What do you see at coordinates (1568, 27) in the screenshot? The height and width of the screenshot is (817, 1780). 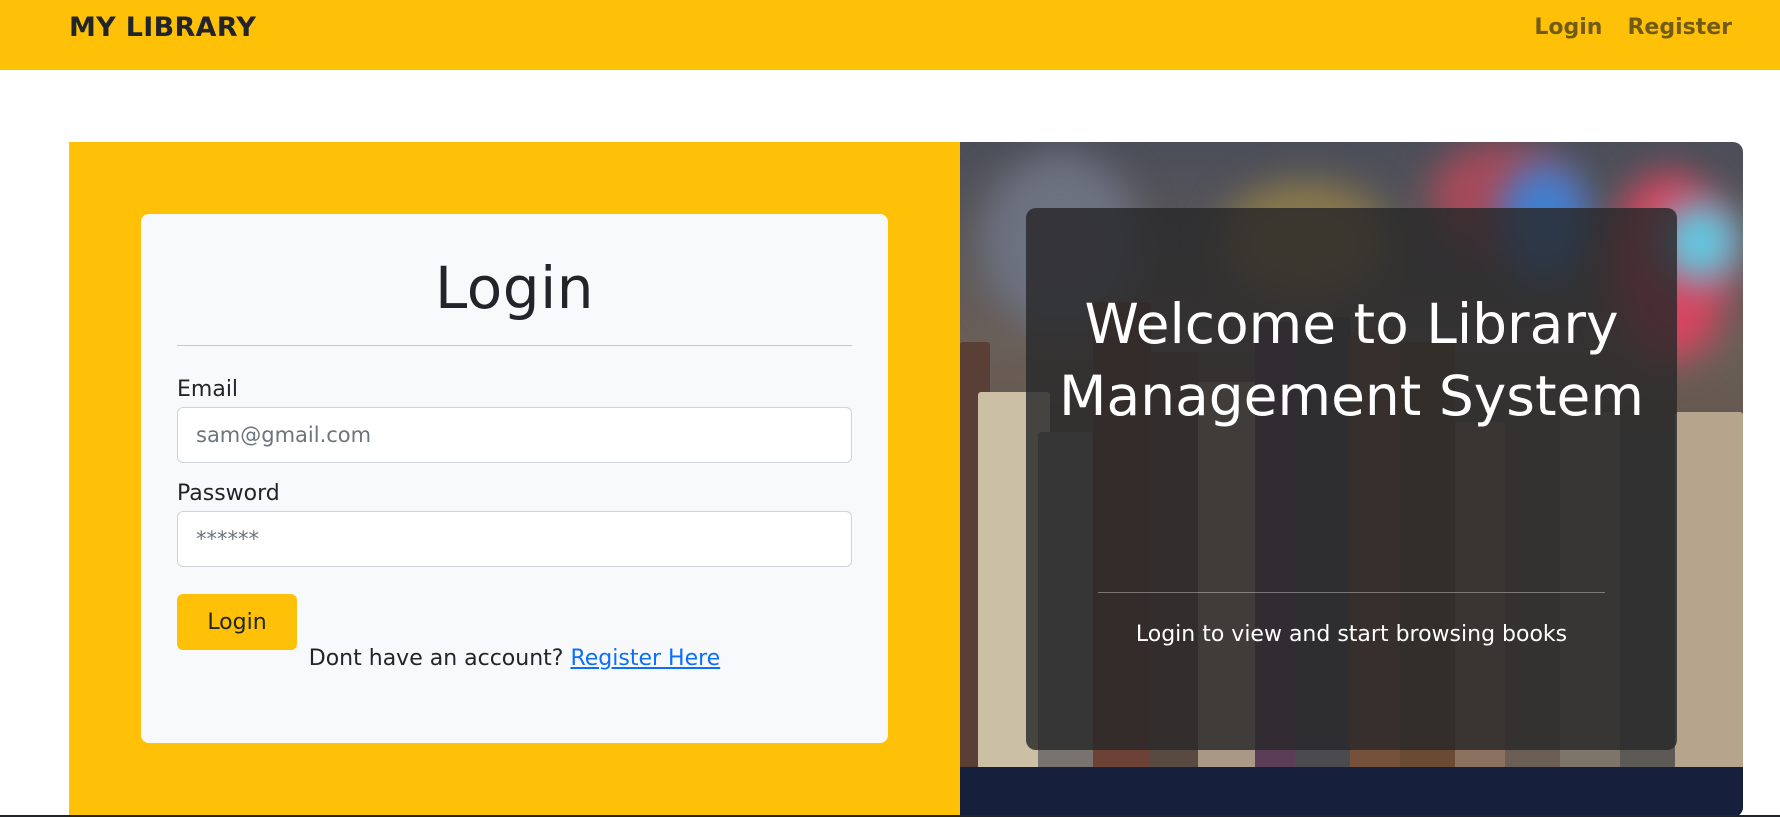 I see `nav-login-link: Login` at bounding box center [1568, 27].